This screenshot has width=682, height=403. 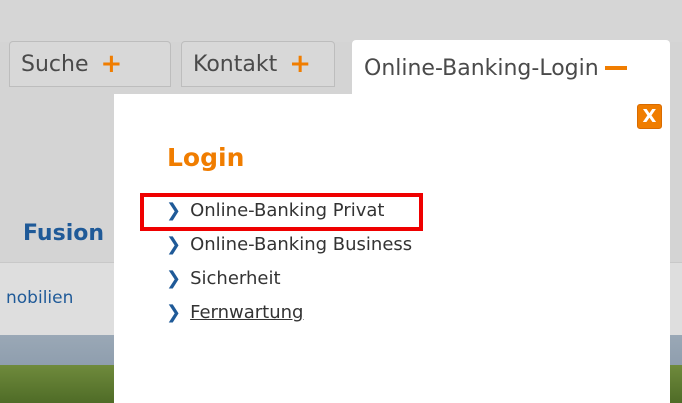 I want to click on tab-online-banking-login: Online-Banking-Login, so click(x=511, y=68).